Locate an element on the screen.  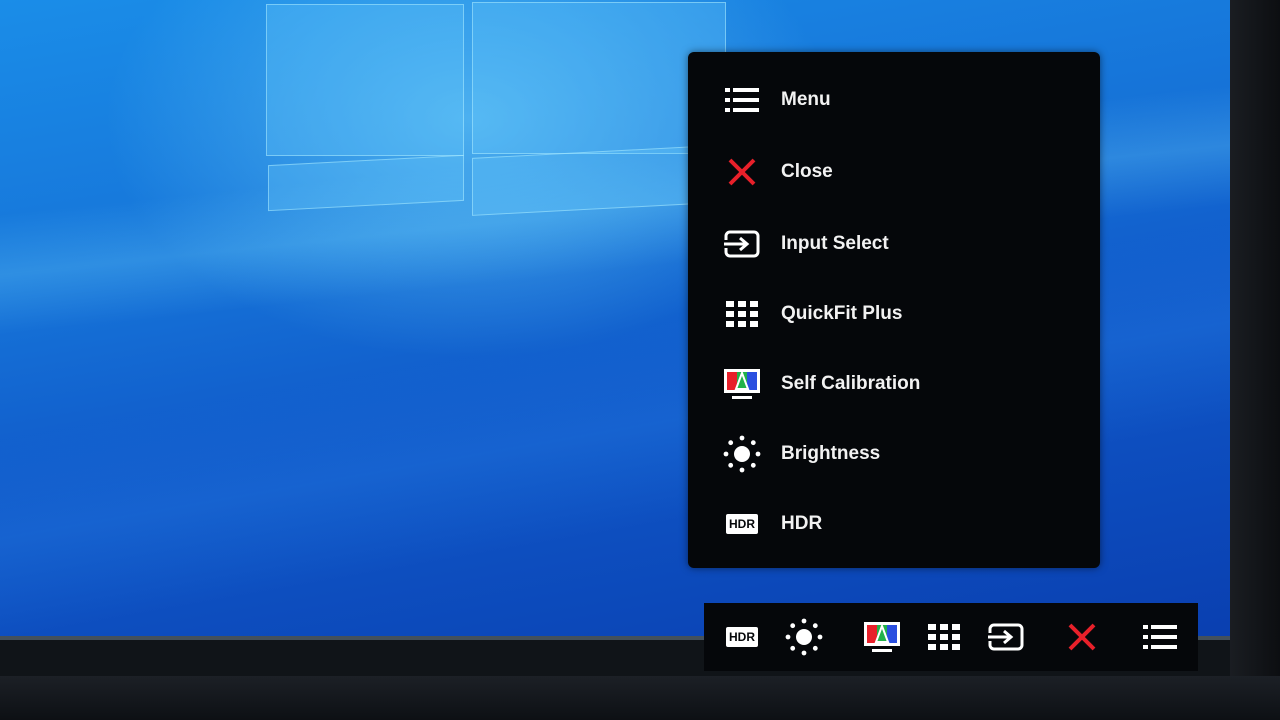
osd-item-label: Input Select is located at coordinates (835, 243).